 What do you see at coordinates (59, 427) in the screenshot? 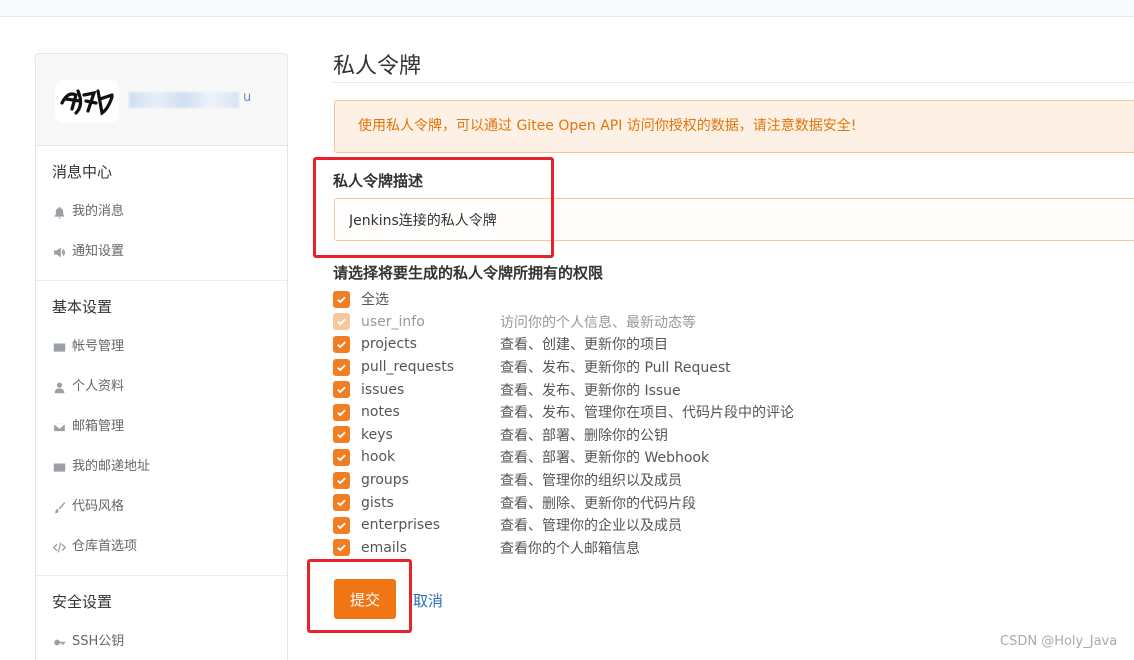
I see `envelope-icon` at bounding box center [59, 427].